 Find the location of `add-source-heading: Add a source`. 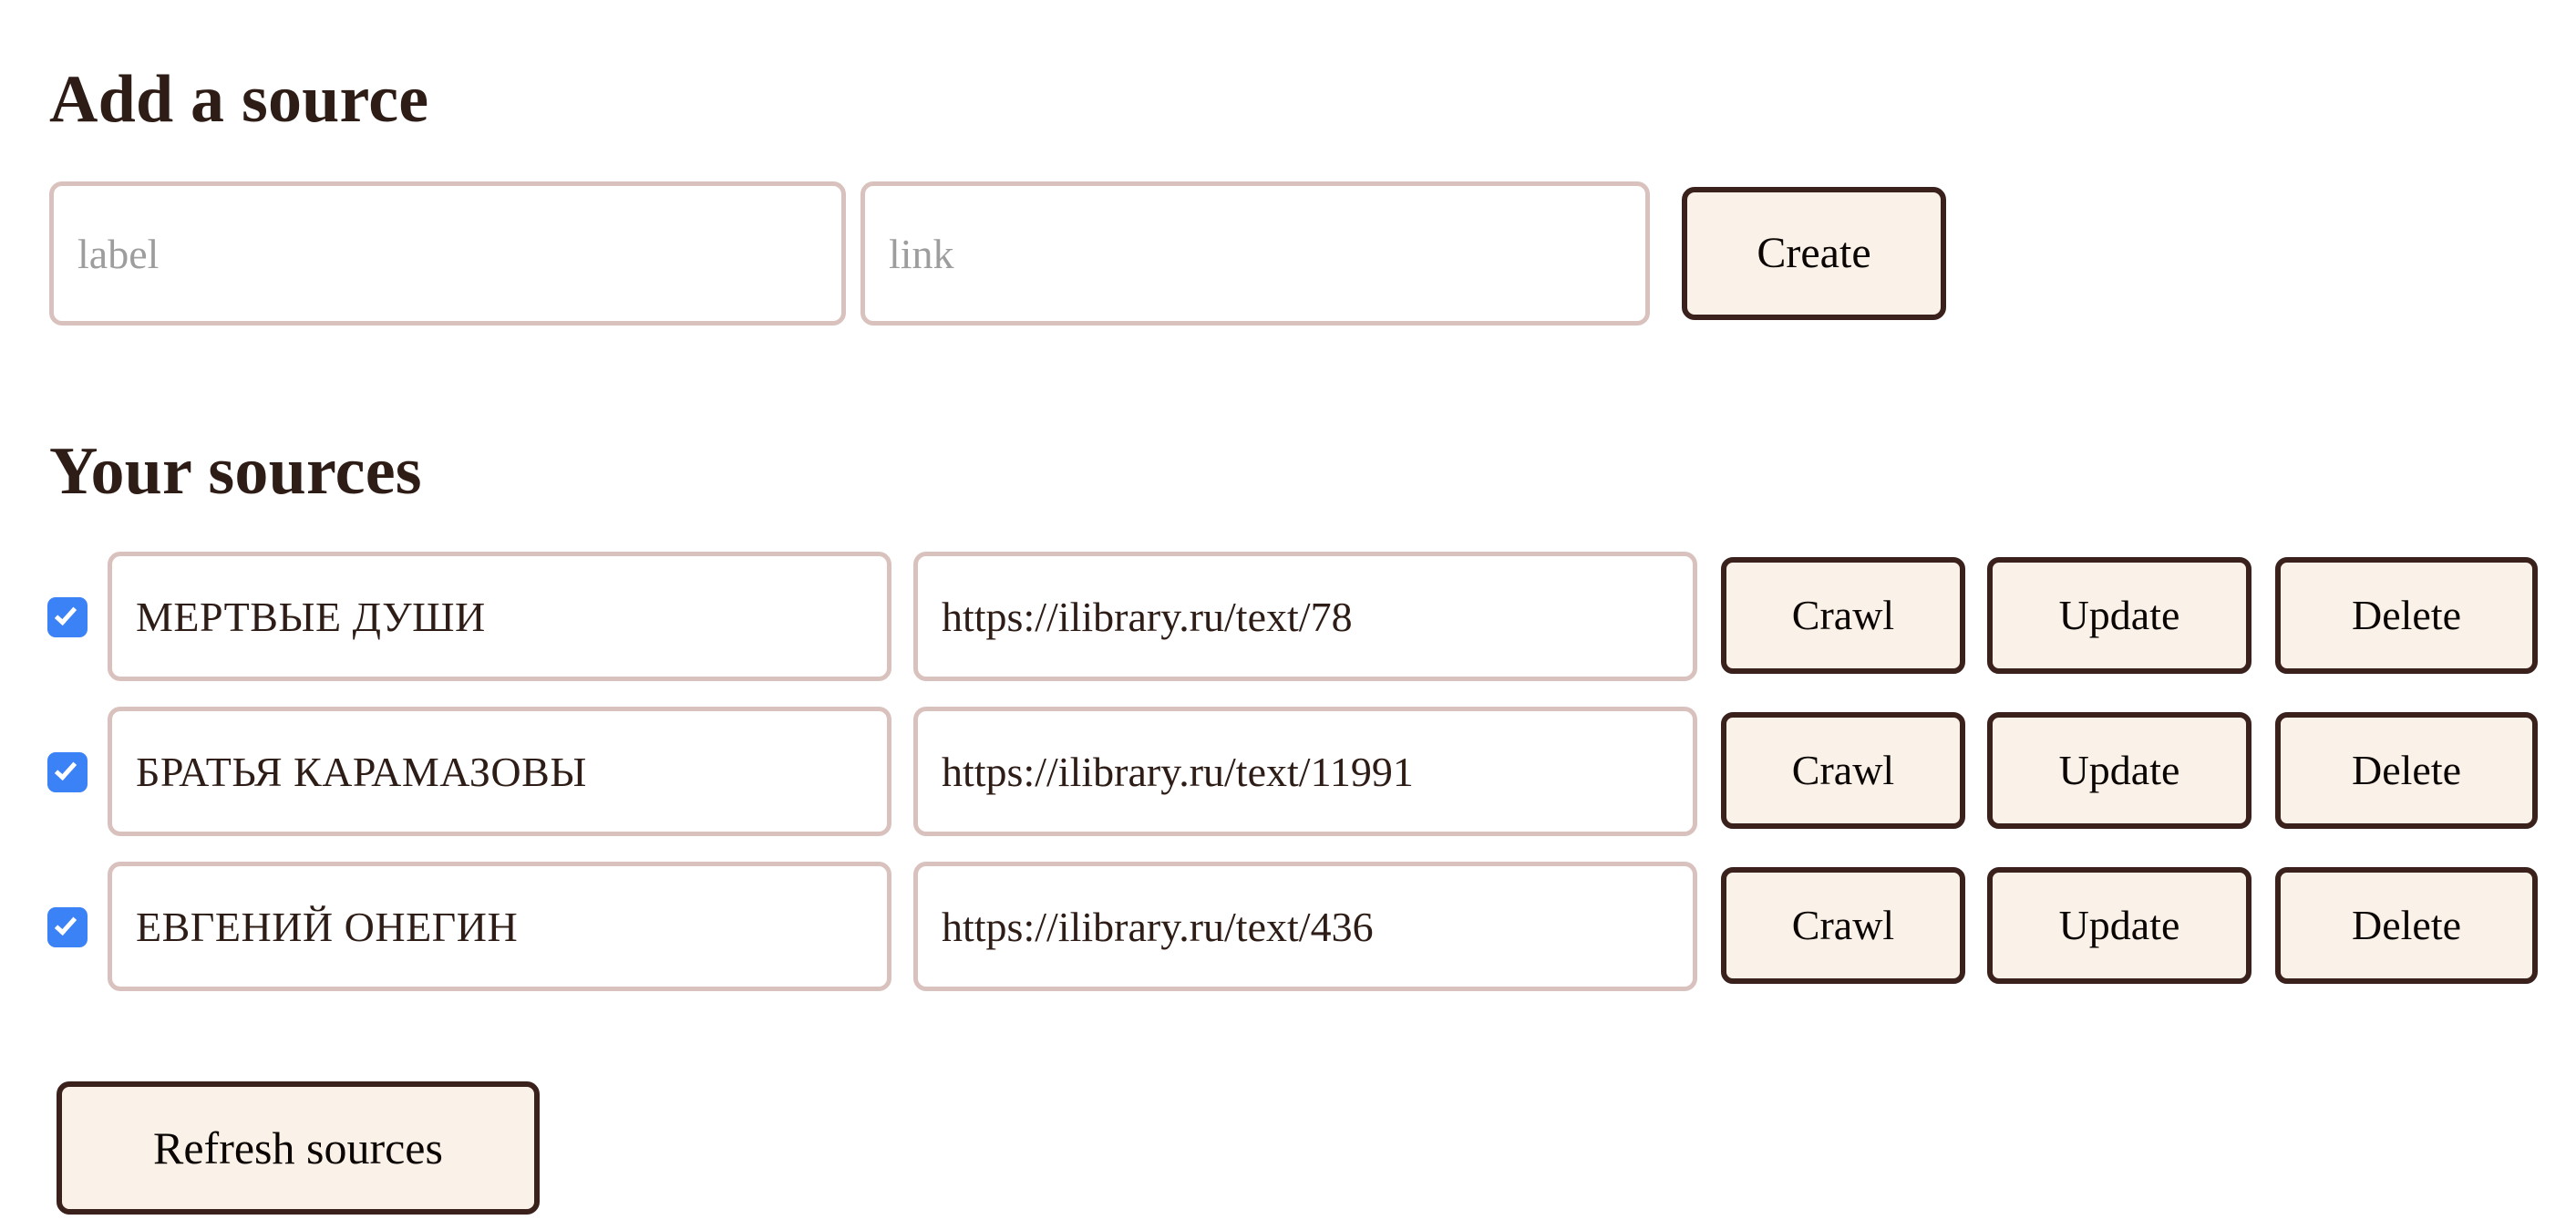

add-source-heading: Add a source is located at coordinates (239, 99).